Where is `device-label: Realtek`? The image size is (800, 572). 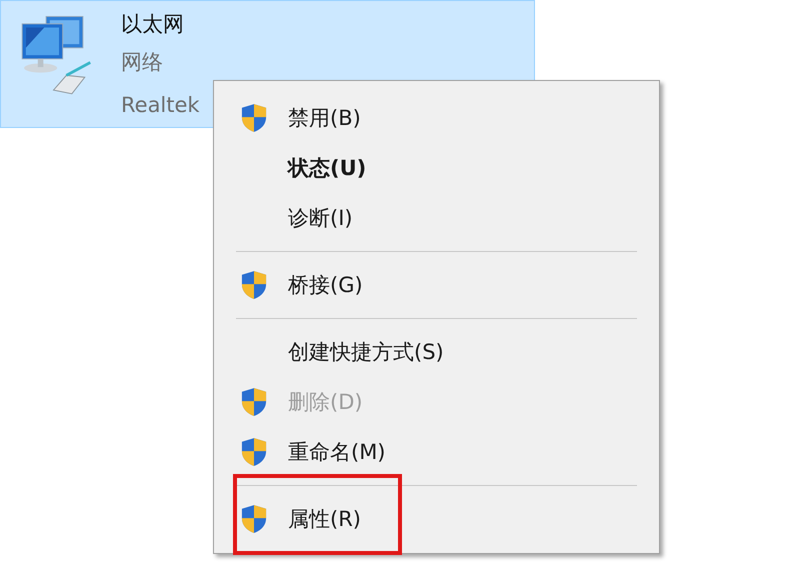
device-label: Realtek is located at coordinates (160, 105).